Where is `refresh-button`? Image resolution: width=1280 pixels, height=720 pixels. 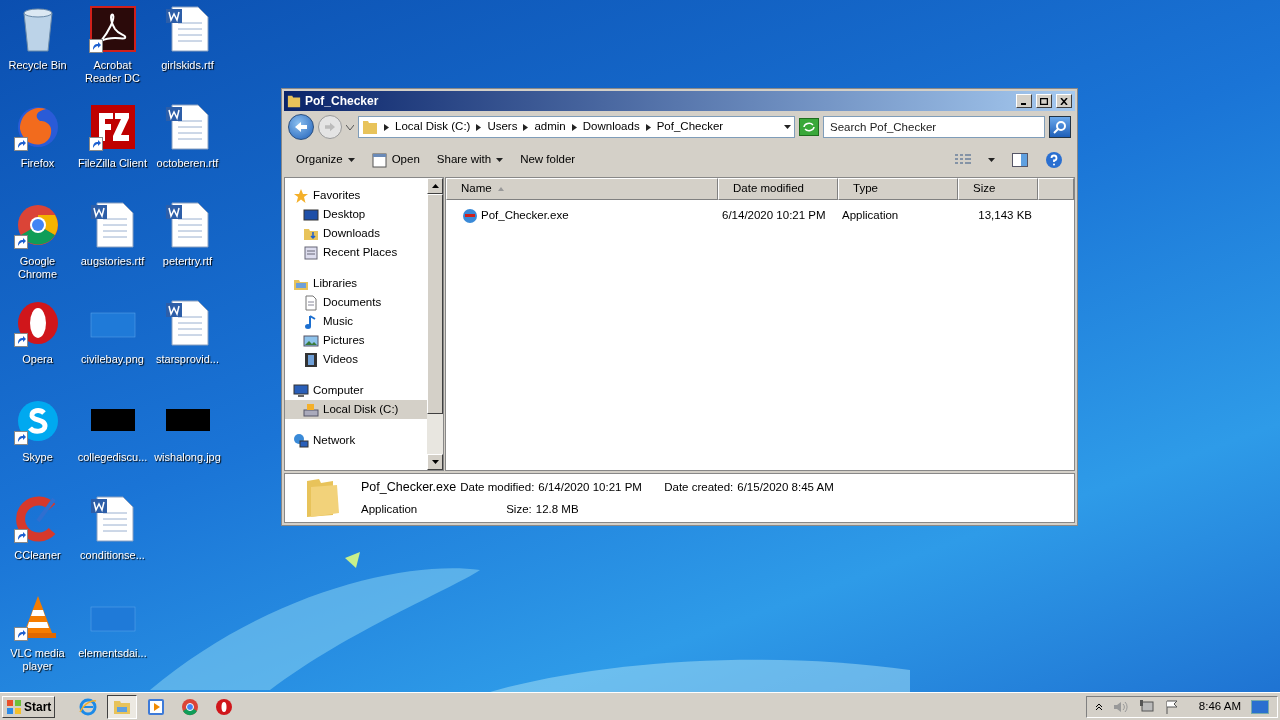 refresh-button is located at coordinates (809, 127).